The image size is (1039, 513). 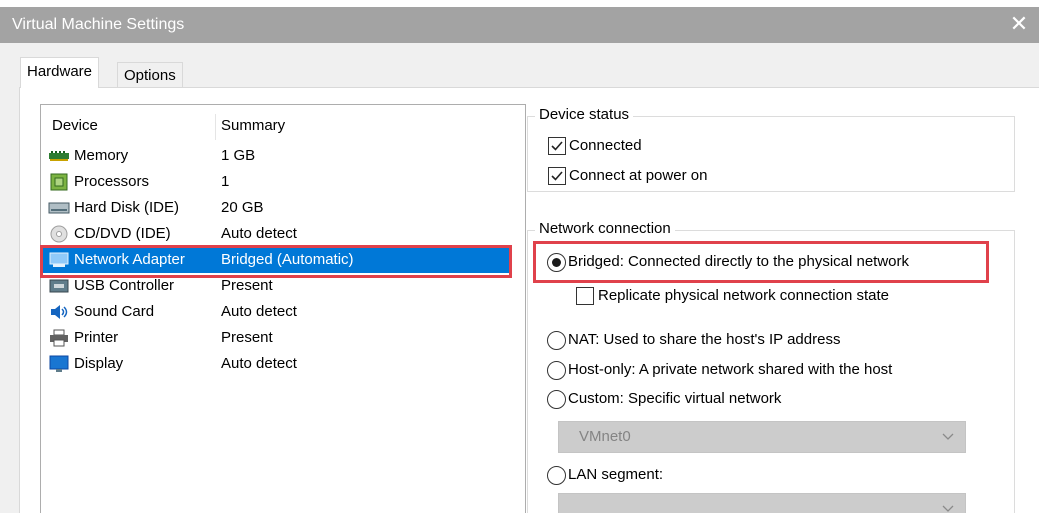 What do you see at coordinates (556, 370) in the screenshot?
I see `host-only-radio` at bounding box center [556, 370].